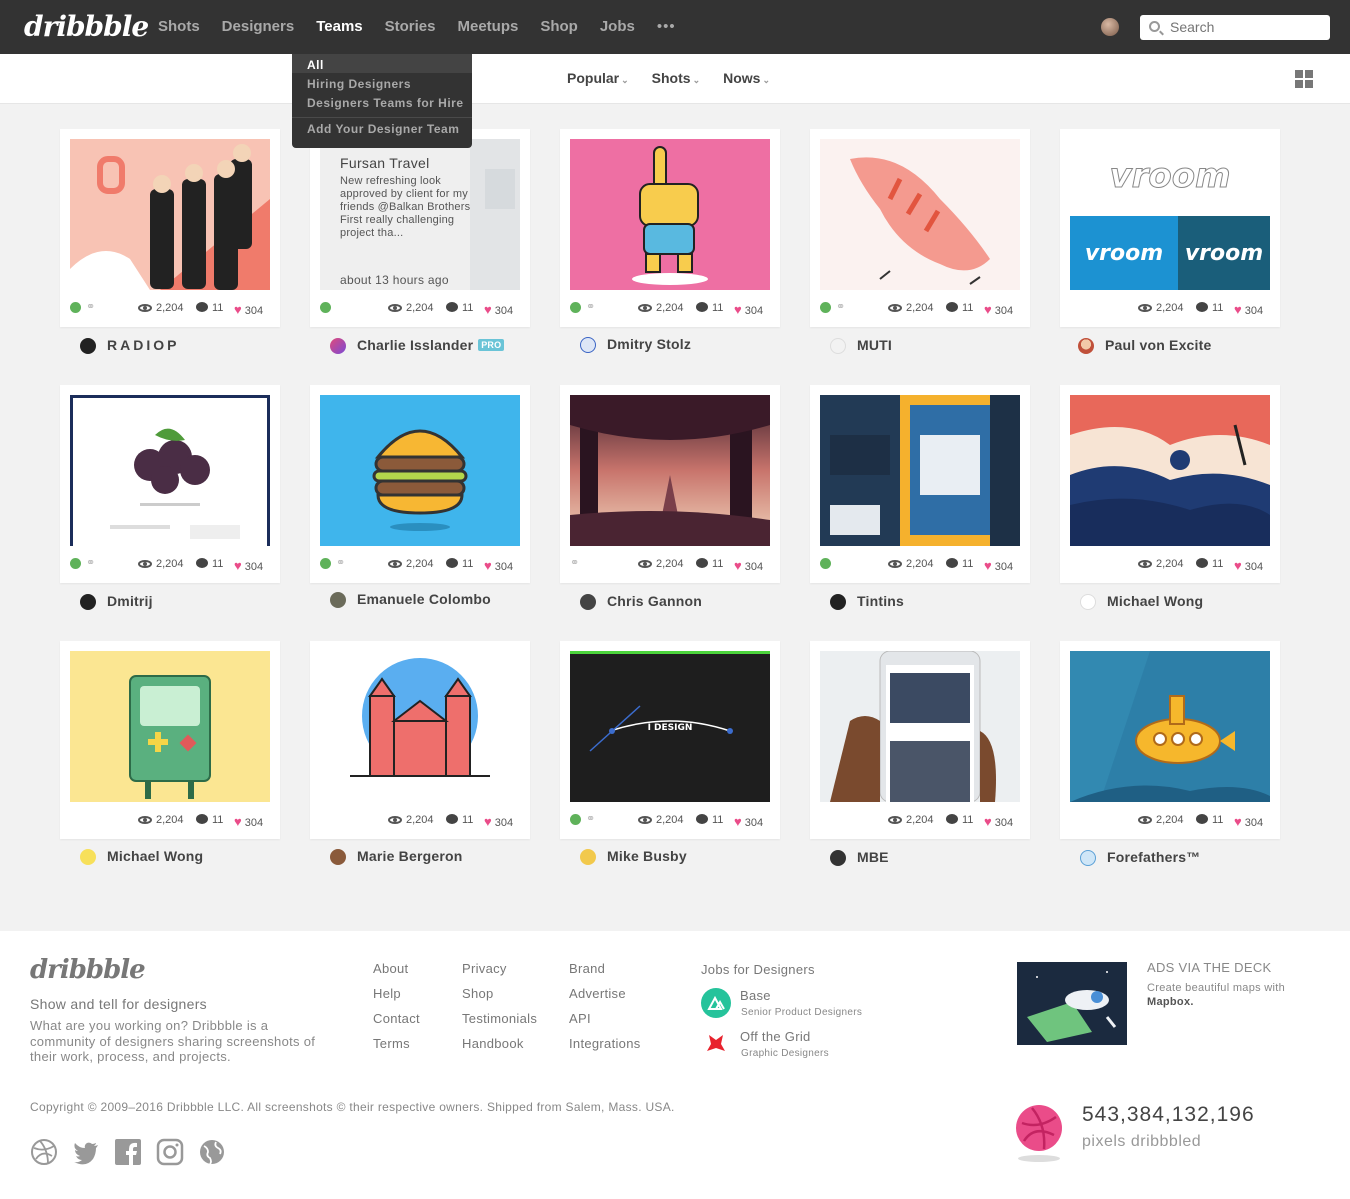 The height and width of the screenshot is (1199, 1350). Describe the element at coordinates (488, 26) in the screenshot. I see `nav-meetups: Meetups` at that location.